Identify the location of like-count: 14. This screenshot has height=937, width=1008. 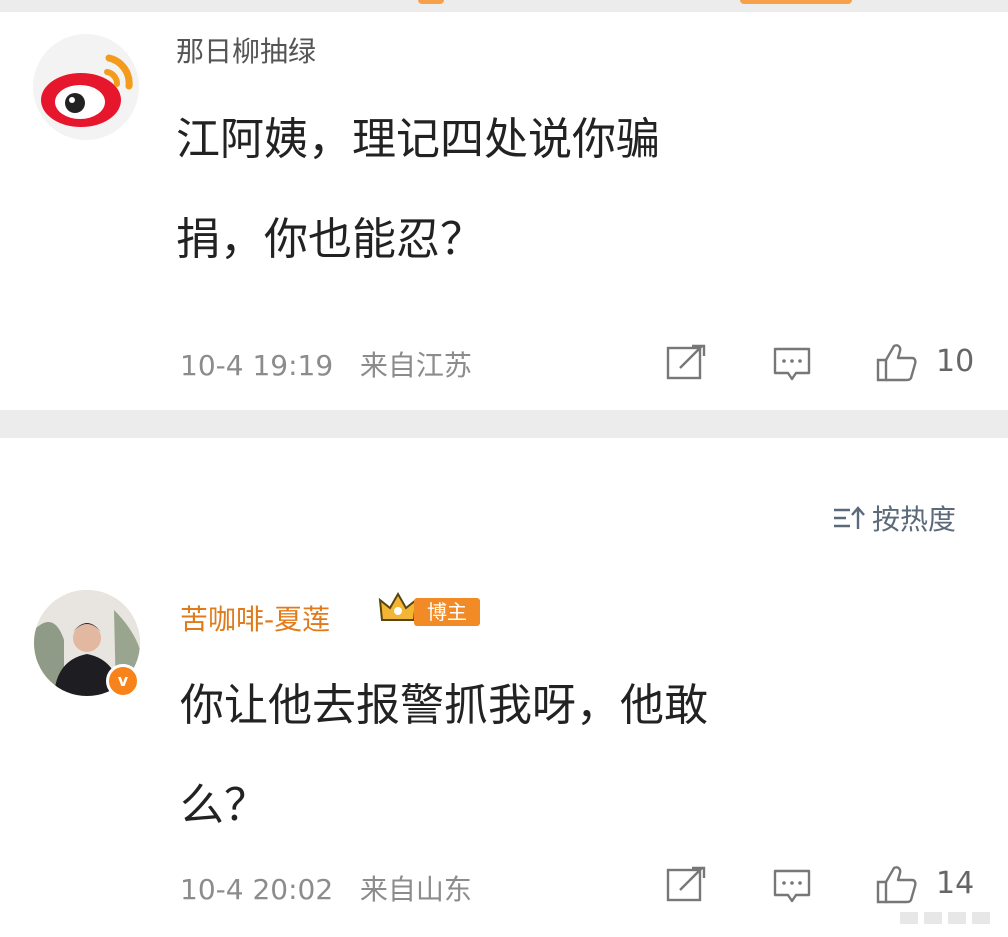
(955, 883).